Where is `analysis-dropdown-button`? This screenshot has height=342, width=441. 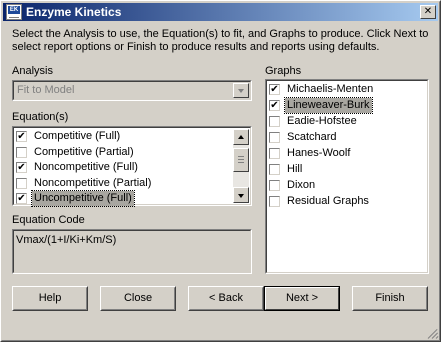 analysis-dropdown-button is located at coordinates (241, 90).